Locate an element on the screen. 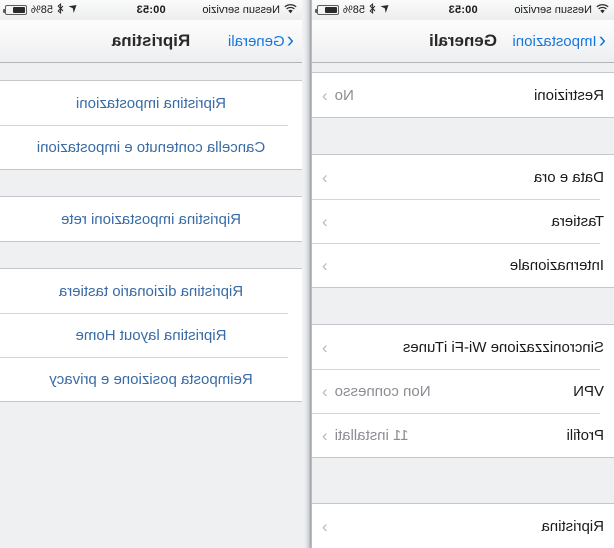 This screenshot has height=548, width=614. status-bar-ripristina: Nessun servizio 00:53 58% is located at coordinates (151, 10).